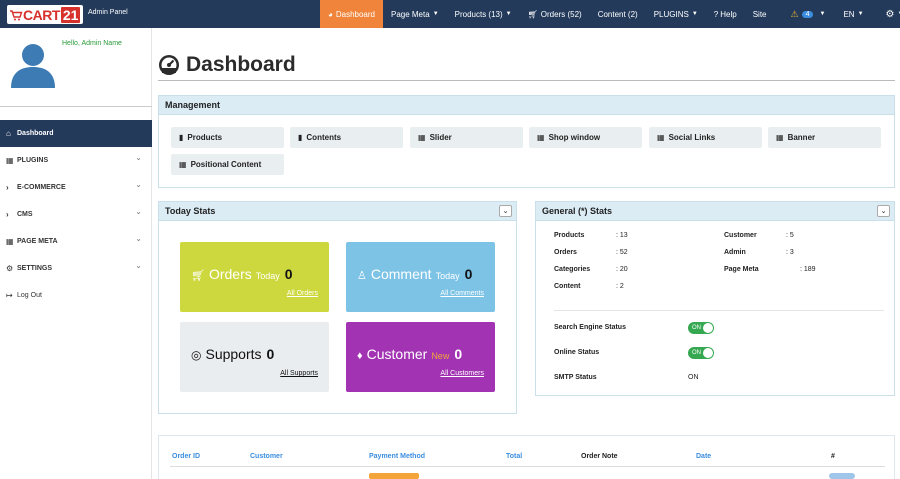 The height and width of the screenshot is (479, 900). Describe the element at coordinates (740, 235) in the screenshot. I see `stat-label-customer: Customer` at that location.